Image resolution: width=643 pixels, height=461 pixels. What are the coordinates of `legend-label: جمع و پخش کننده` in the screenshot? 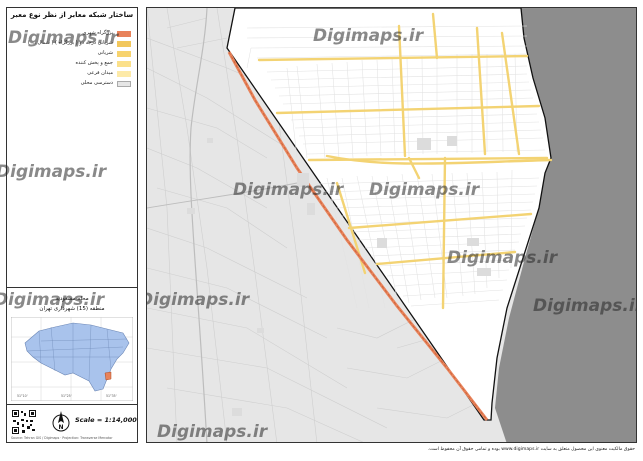 It's located at (94, 63).